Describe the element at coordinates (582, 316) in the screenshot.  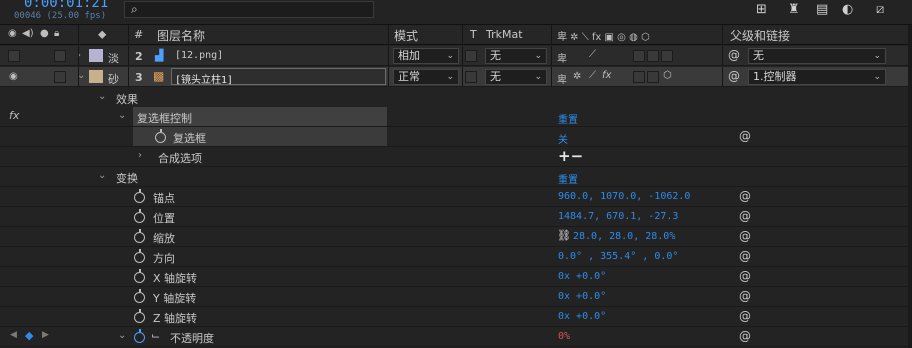
I see `z-rotation-value: 0x +0.0°` at that location.